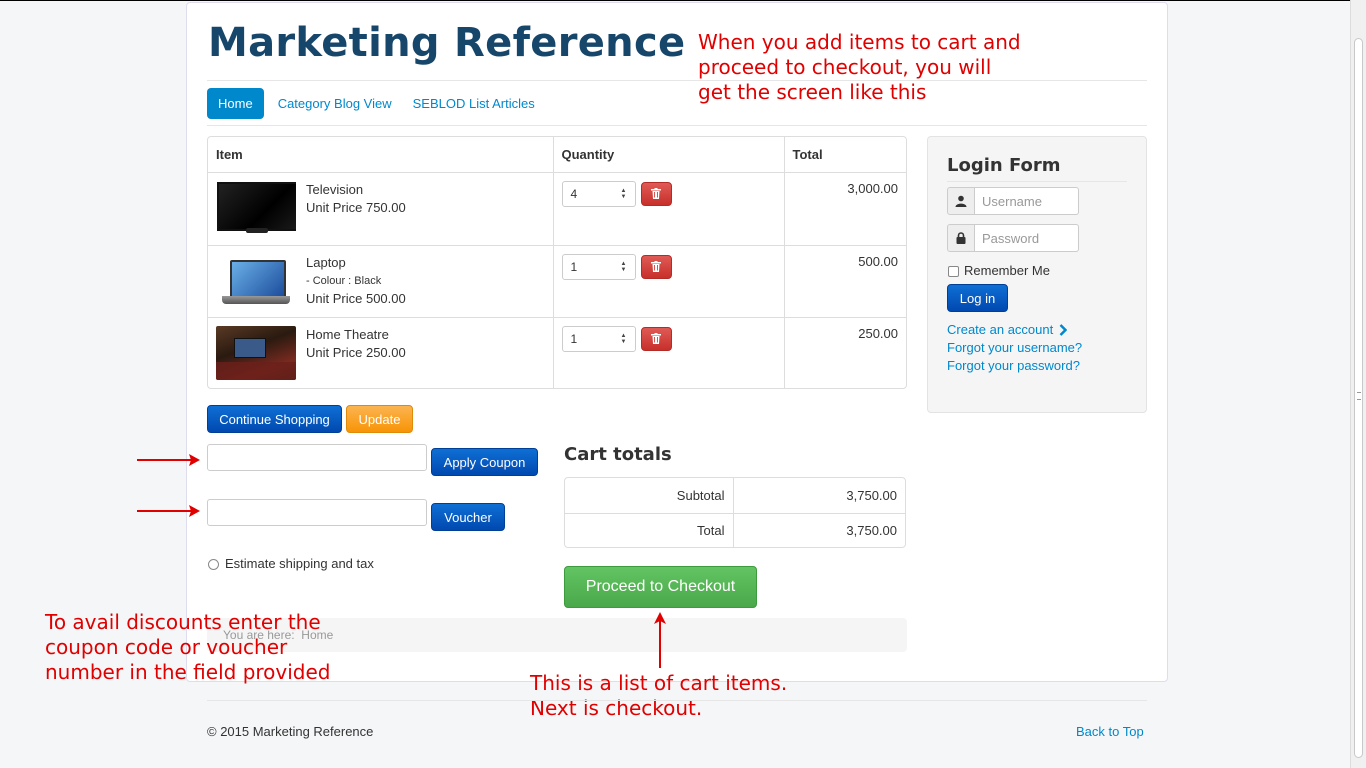  I want to click on forgot-password-link: Forgot your password?, so click(1013, 365).